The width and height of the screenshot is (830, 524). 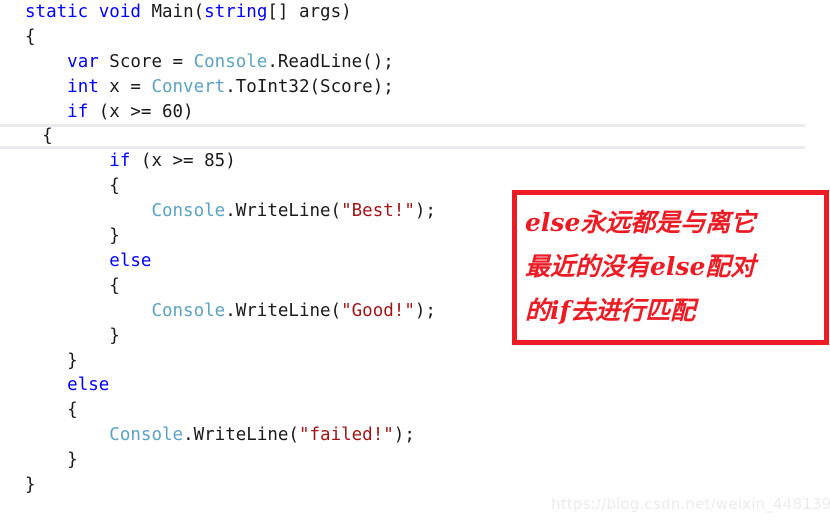 I want to click on code-token: var, so click(x=83, y=61).